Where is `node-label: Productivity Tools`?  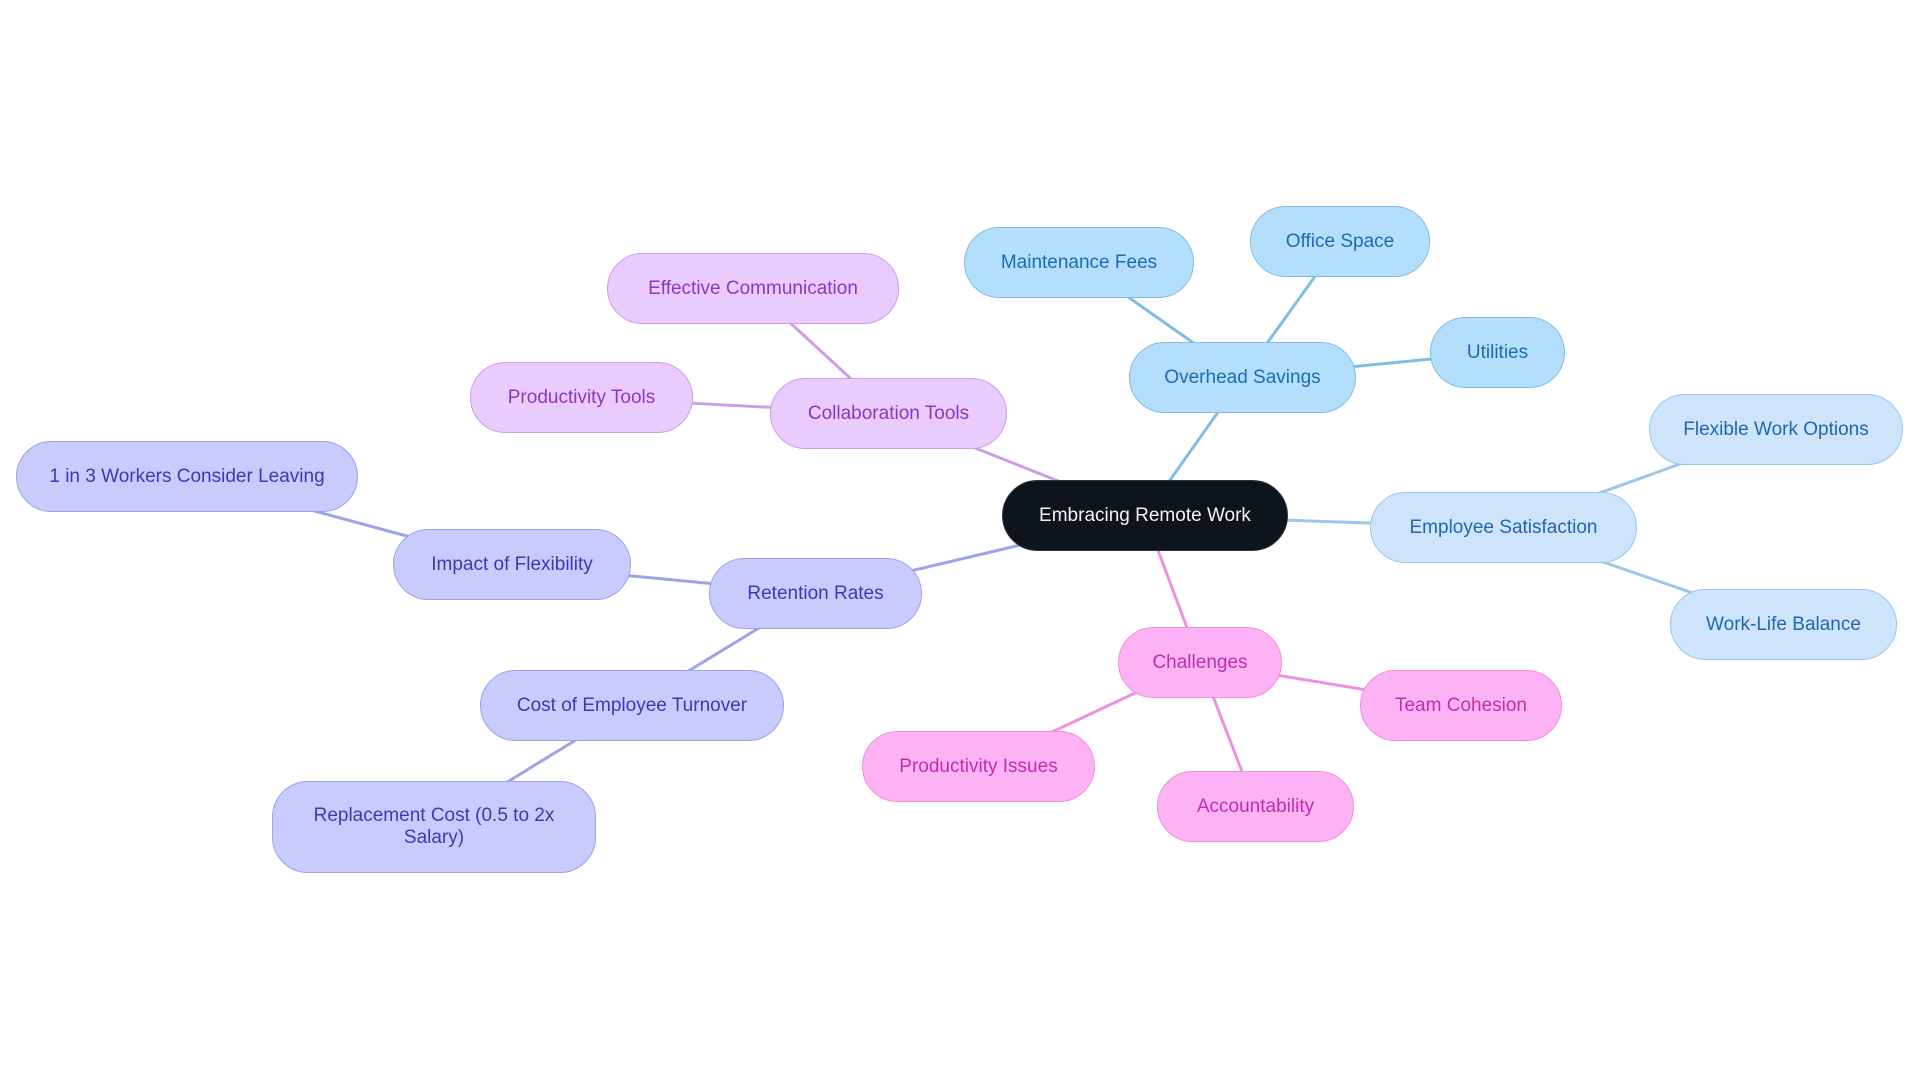 node-label: Productivity Tools is located at coordinates (581, 397).